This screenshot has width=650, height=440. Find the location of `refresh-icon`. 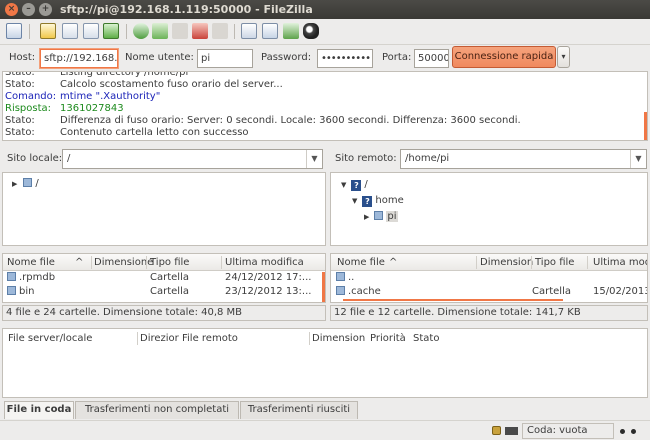

refresh-icon is located at coordinates (141, 31).